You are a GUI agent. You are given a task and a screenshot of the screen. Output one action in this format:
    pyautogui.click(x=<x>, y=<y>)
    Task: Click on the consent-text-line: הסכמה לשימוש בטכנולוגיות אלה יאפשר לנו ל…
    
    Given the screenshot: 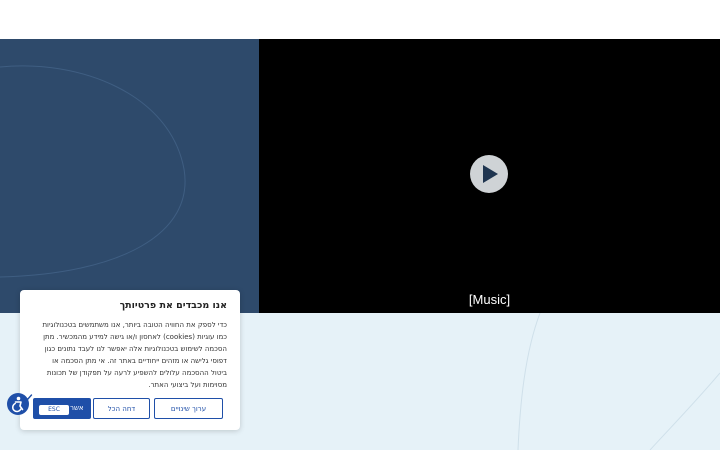 What is the action you would take?
    pyautogui.click(x=135, y=349)
    